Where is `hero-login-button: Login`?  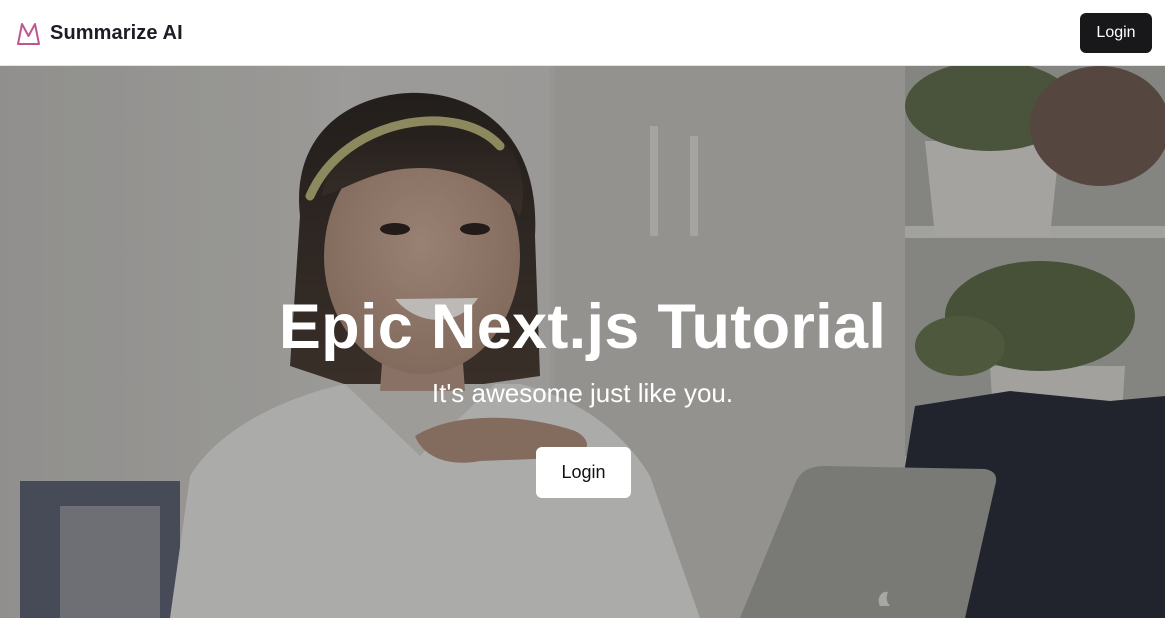
hero-login-button: Login is located at coordinates (583, 472).